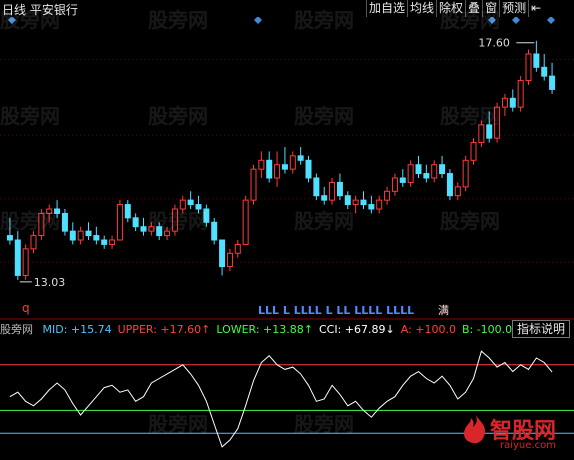 The width and height of the screenshot is (574, 460). What do you see at coordinates (443, 310) in the screenshot?
I see `signal-end-label: 满` at bounding box center [443, 310].